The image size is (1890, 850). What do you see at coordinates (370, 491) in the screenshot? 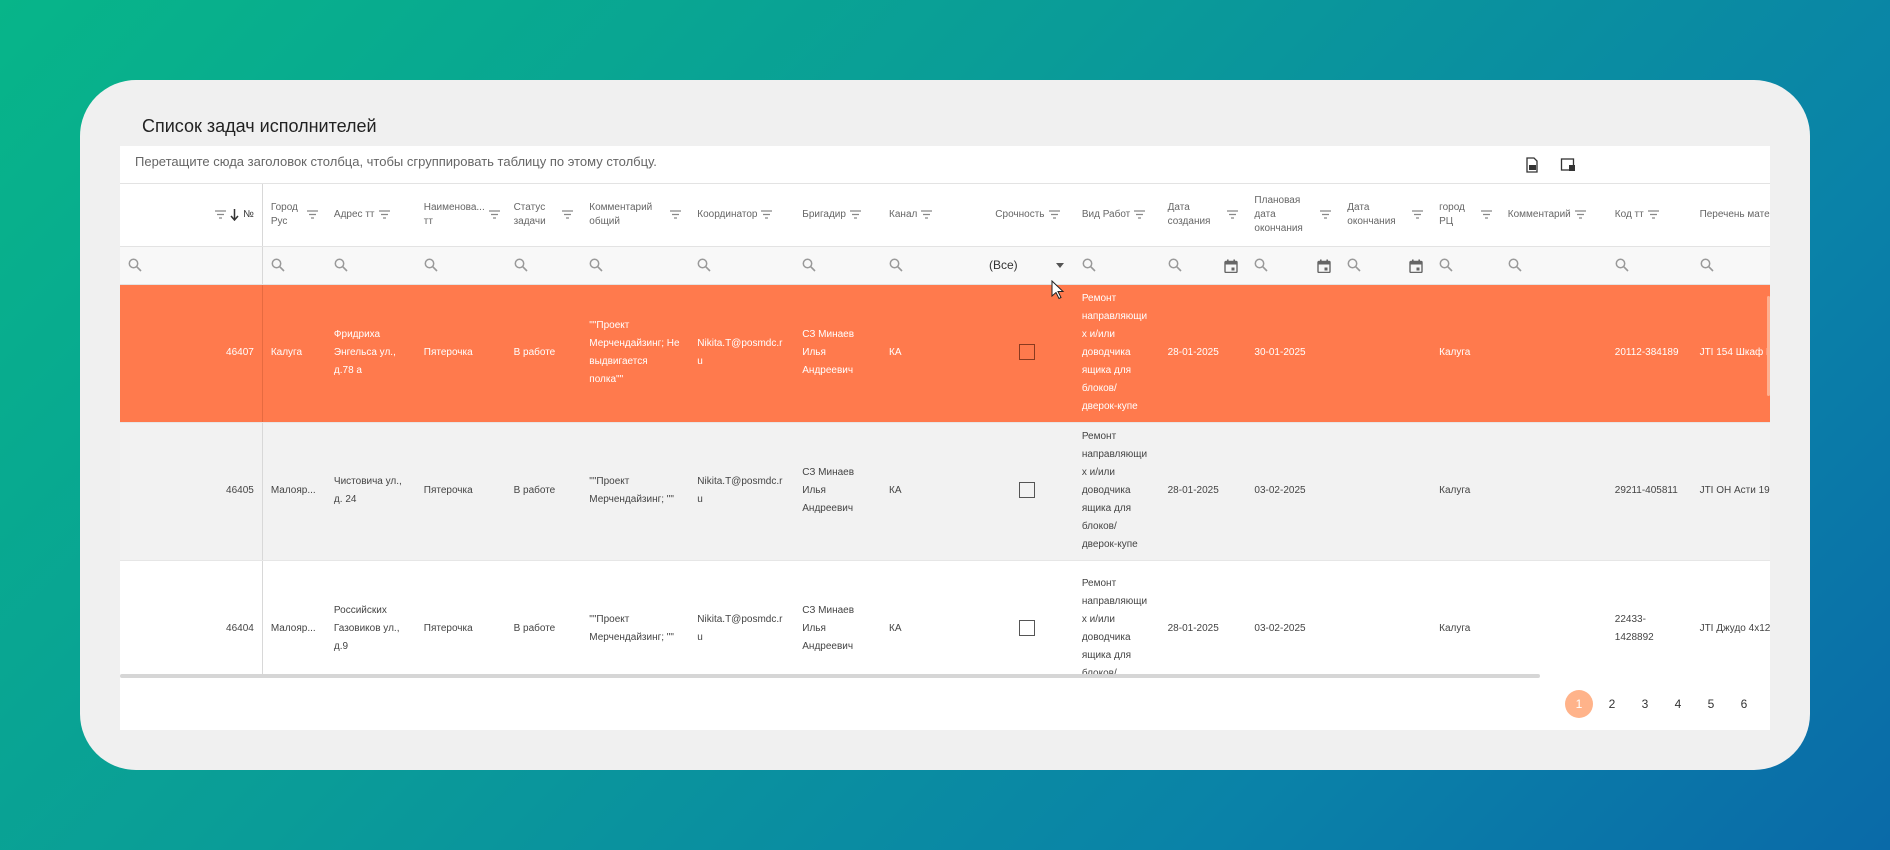
I see `cell-address: Чистовича ул., д. 24` at bounding box center [370, 491].